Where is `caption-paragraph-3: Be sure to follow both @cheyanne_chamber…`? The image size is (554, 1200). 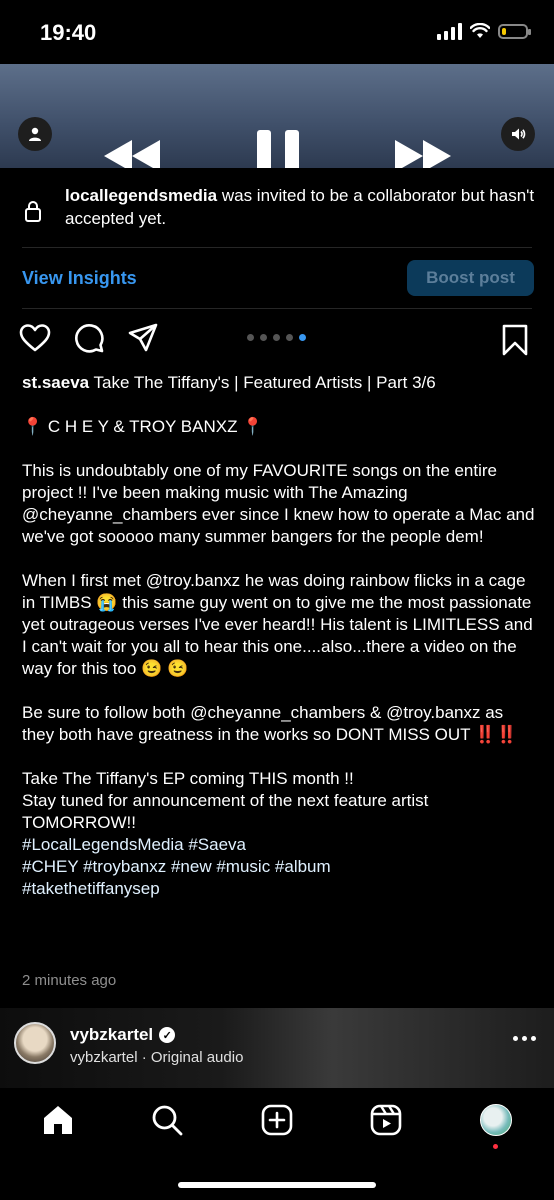 caption-paragraph-3: Be sure to follow both @cheyanne_chamber… is located at coordinates (270, 723).